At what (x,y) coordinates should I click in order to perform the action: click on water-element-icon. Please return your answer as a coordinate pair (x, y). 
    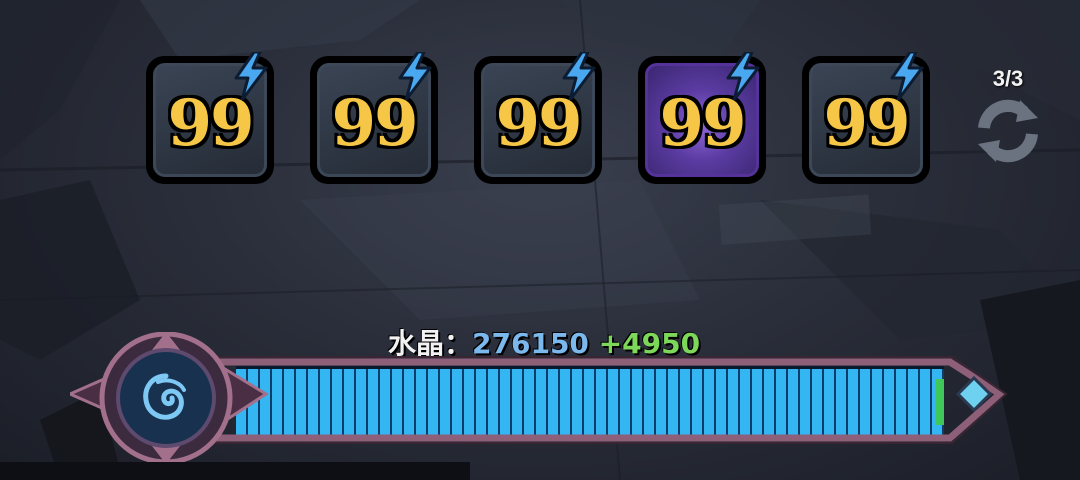
    Looking at the image, I should click on (164, 396).